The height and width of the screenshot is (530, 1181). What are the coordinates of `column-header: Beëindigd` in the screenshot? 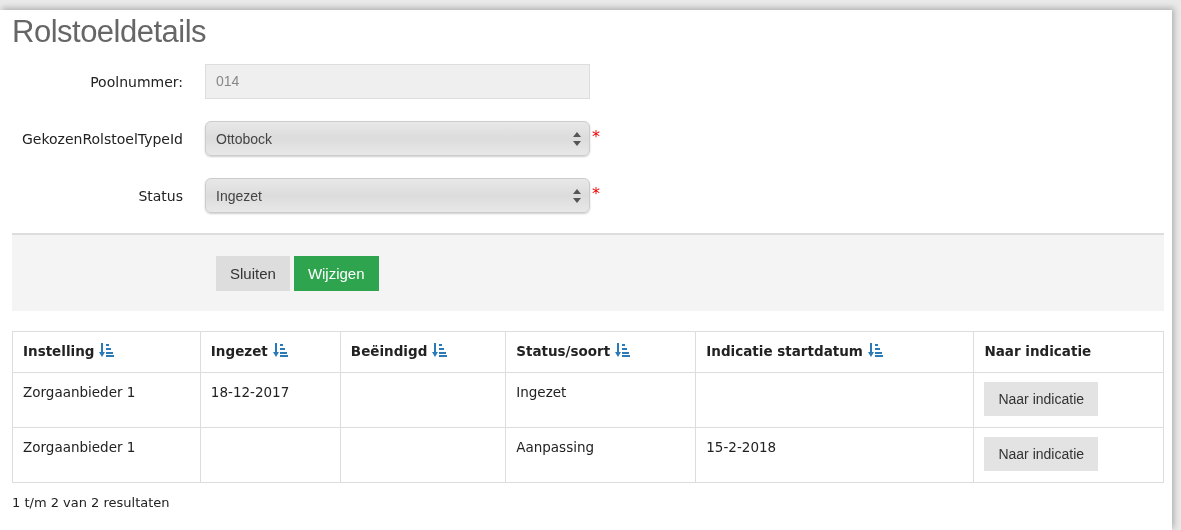 It's located at (423, 352).